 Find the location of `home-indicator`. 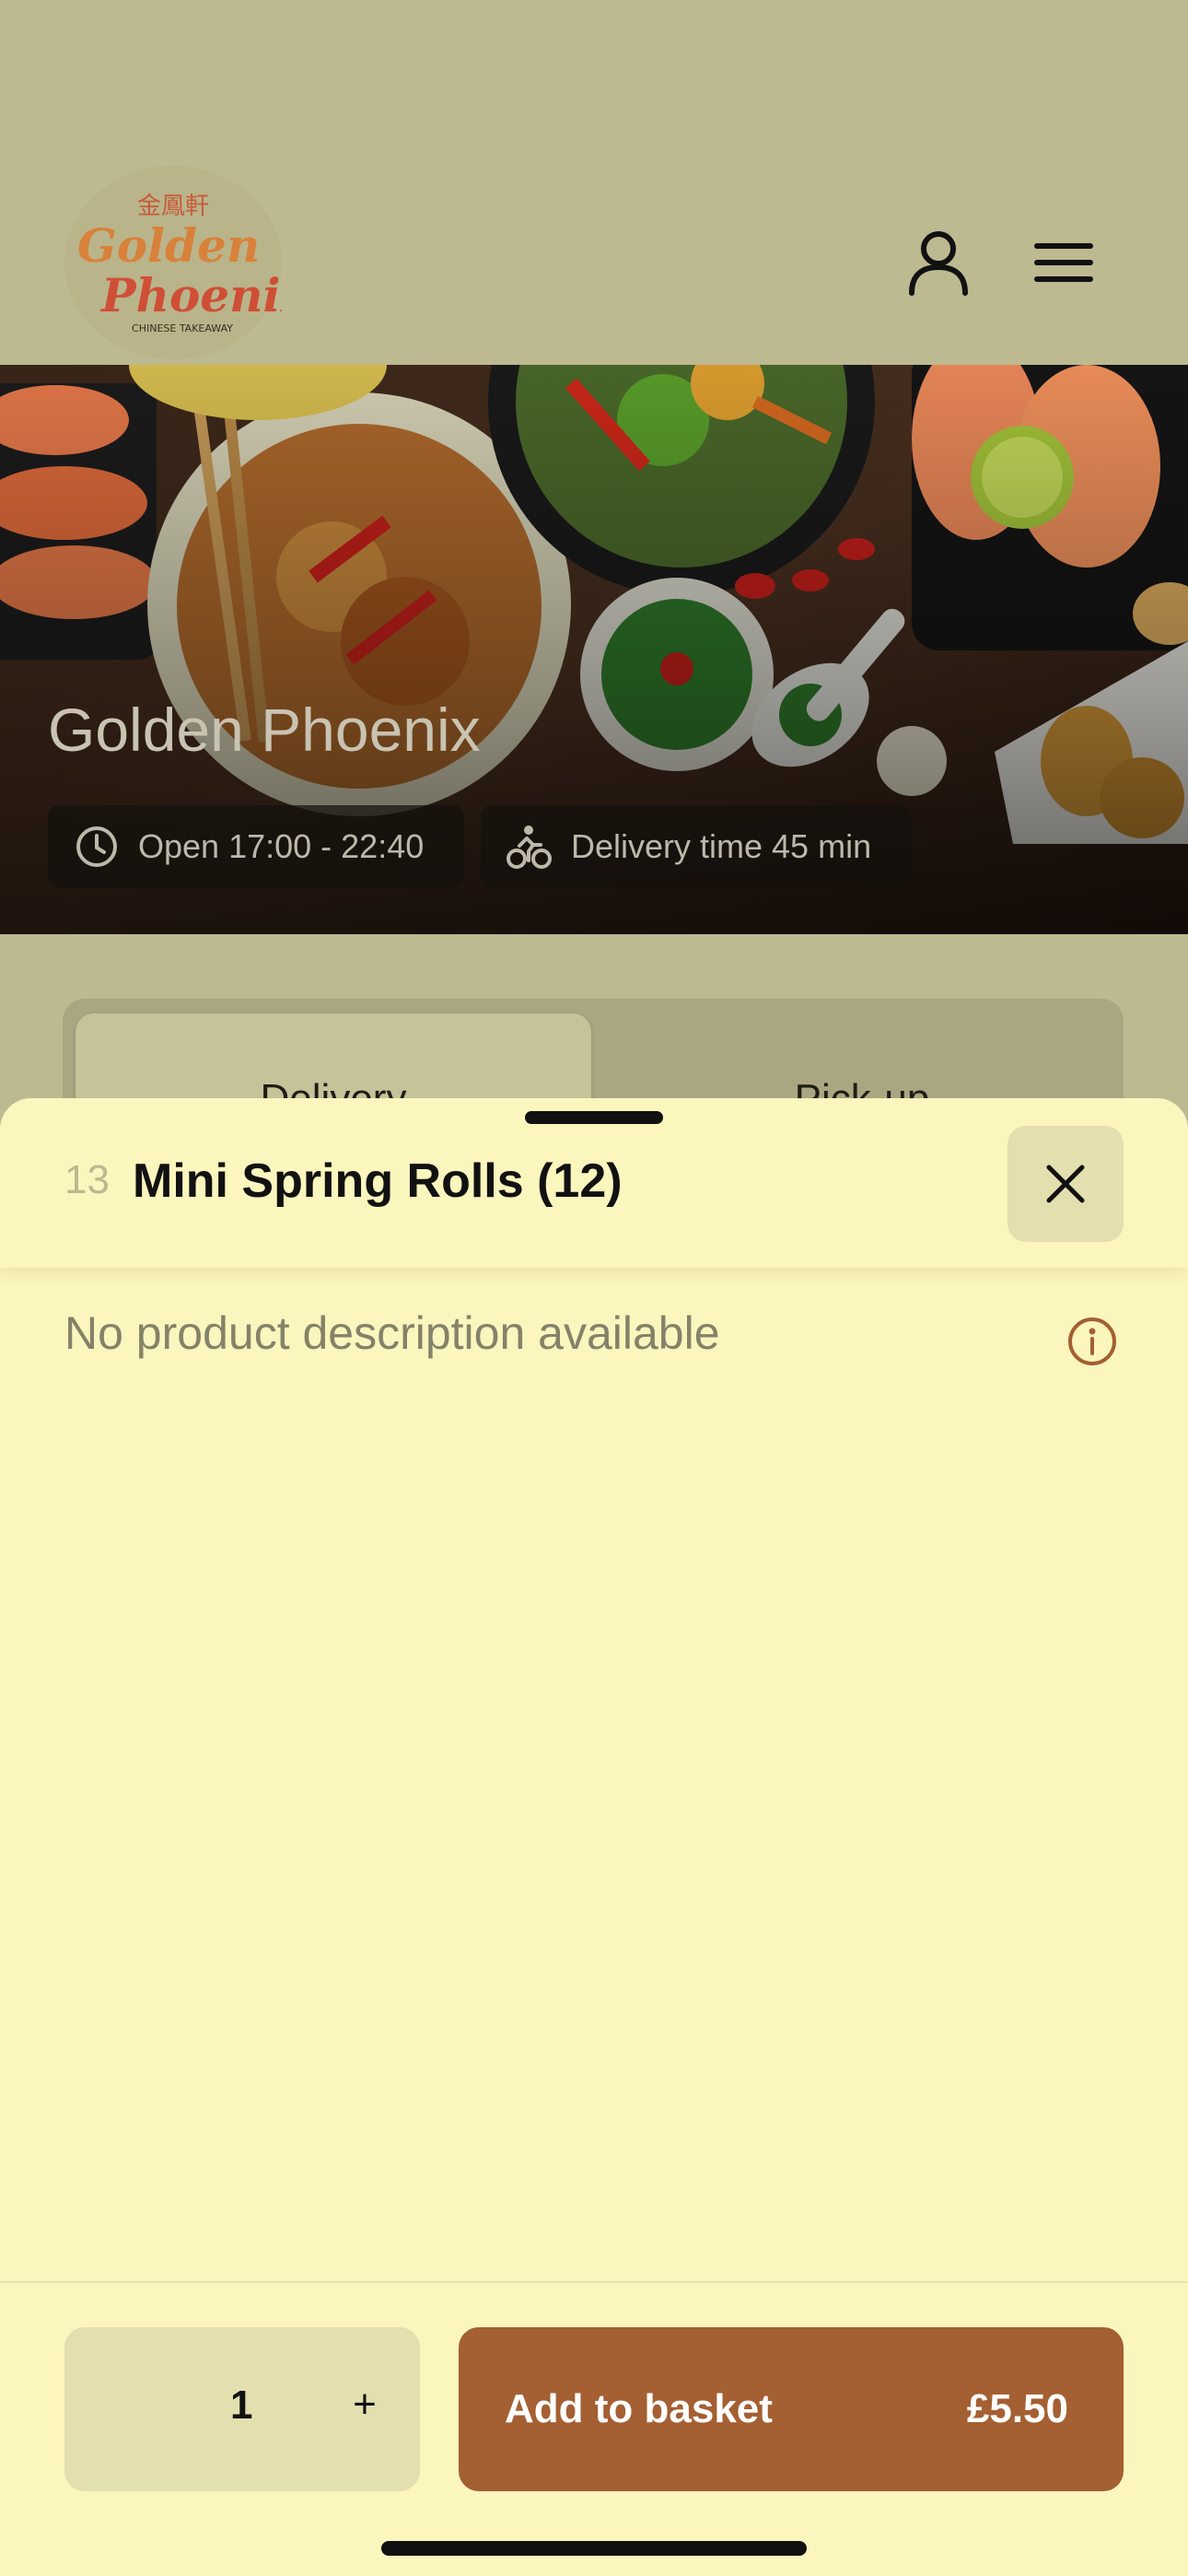

home-indicator is located at coordinates (594, 2548).